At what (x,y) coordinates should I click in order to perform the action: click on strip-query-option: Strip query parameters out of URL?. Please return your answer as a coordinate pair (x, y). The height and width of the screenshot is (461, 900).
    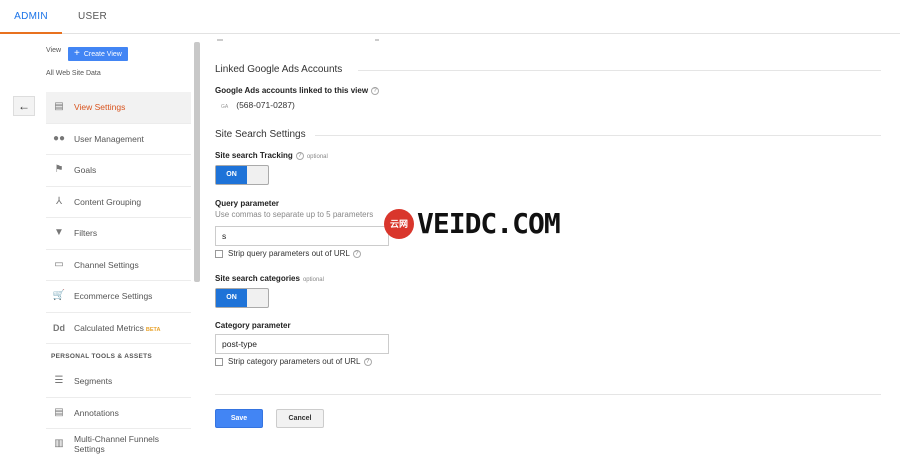
    Looking at the image, I should click on (288, 253).